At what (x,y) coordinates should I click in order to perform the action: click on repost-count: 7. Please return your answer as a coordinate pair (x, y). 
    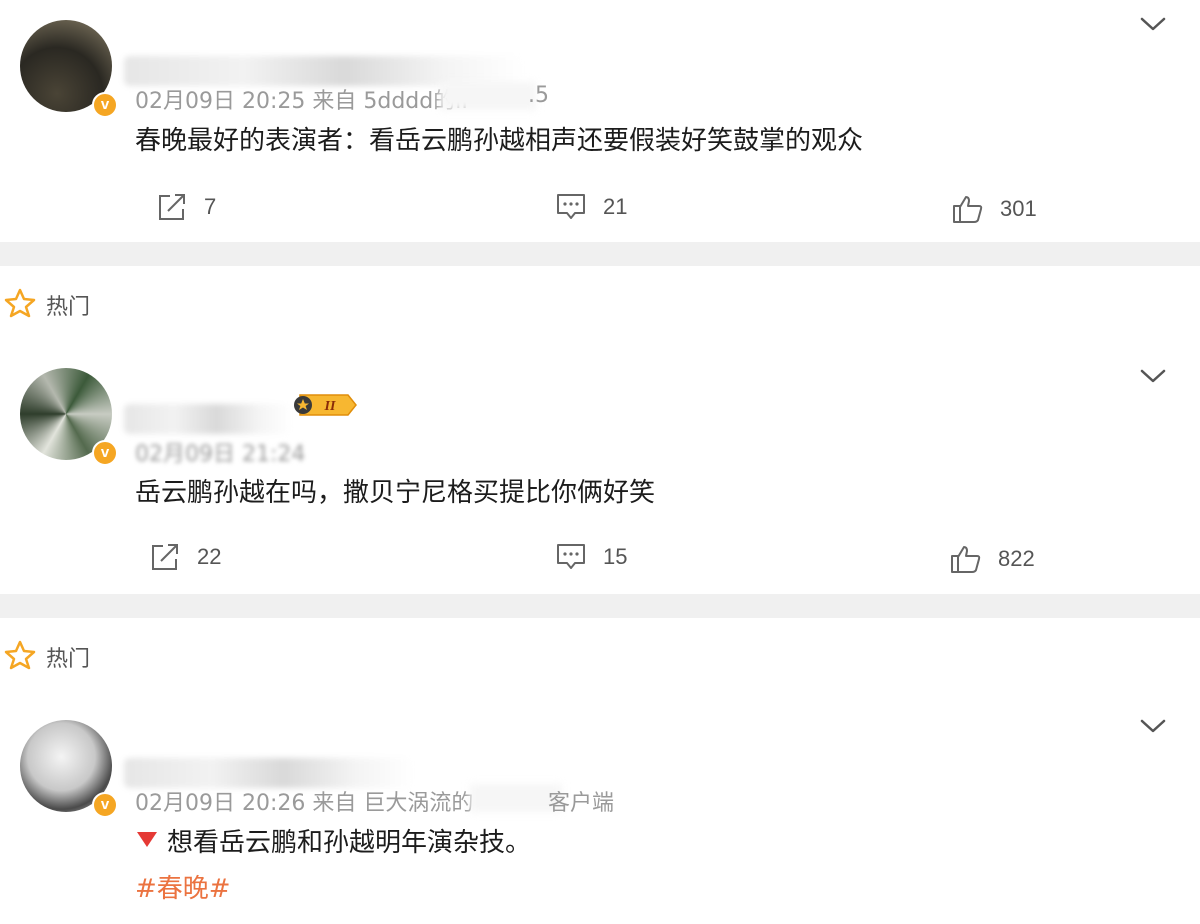
    Looking at the image, I should click on (210, 206).